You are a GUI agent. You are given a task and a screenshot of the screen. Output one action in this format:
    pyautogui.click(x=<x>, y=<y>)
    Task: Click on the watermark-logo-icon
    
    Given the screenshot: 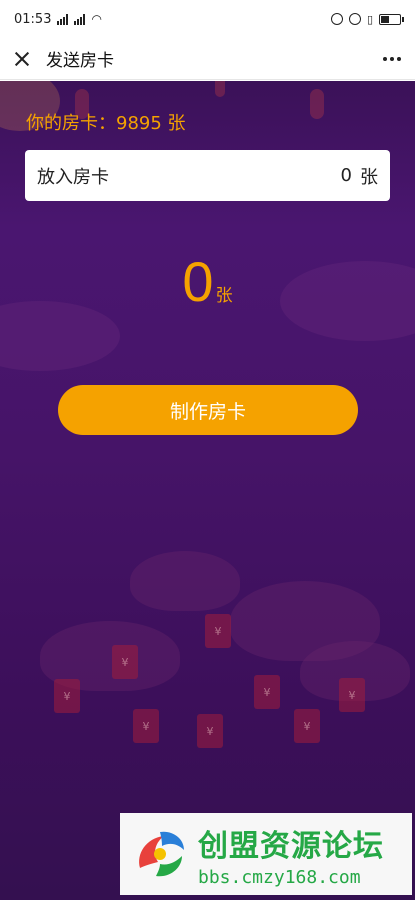 What is the action you would take?
    pyautogui.click(x=160, y=854)
    